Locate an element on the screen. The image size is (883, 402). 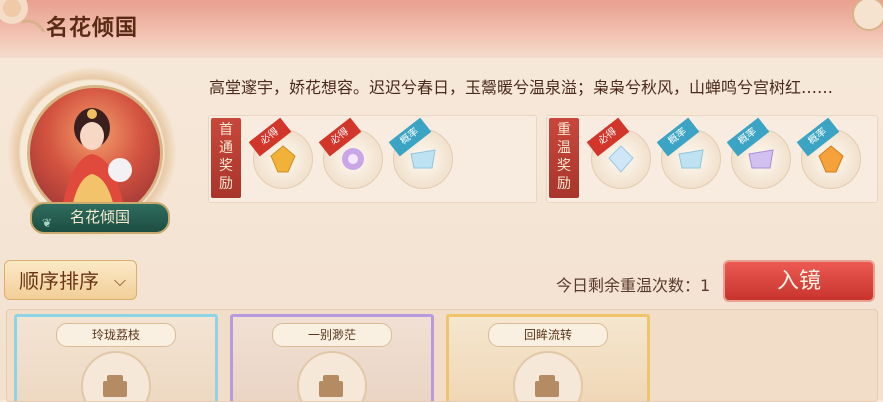
revisit-reward-panel: 重 温 奖 励 必得 概率 概率 概率 is located at coordinates (712, 159).